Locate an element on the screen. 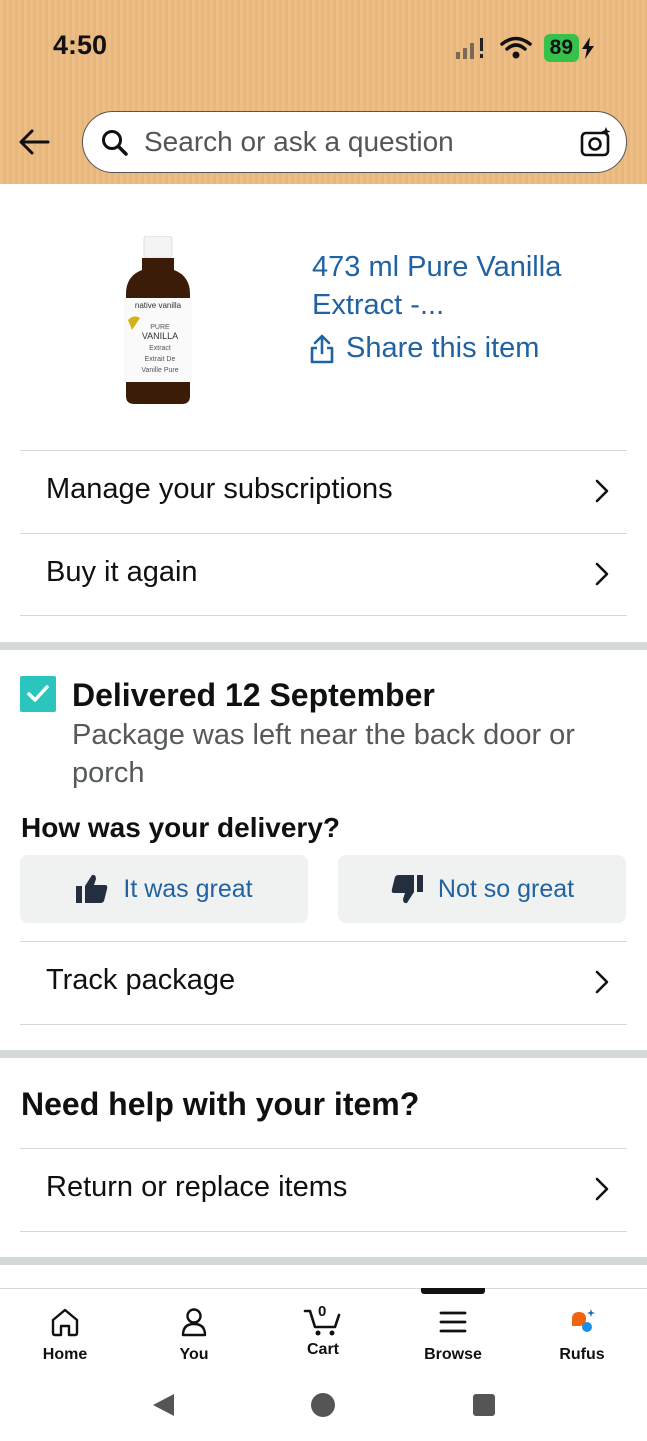 Image resolution: width=647 pixels, height=1441 pixels. system-back-icon is located at coordinates (163, 1405).